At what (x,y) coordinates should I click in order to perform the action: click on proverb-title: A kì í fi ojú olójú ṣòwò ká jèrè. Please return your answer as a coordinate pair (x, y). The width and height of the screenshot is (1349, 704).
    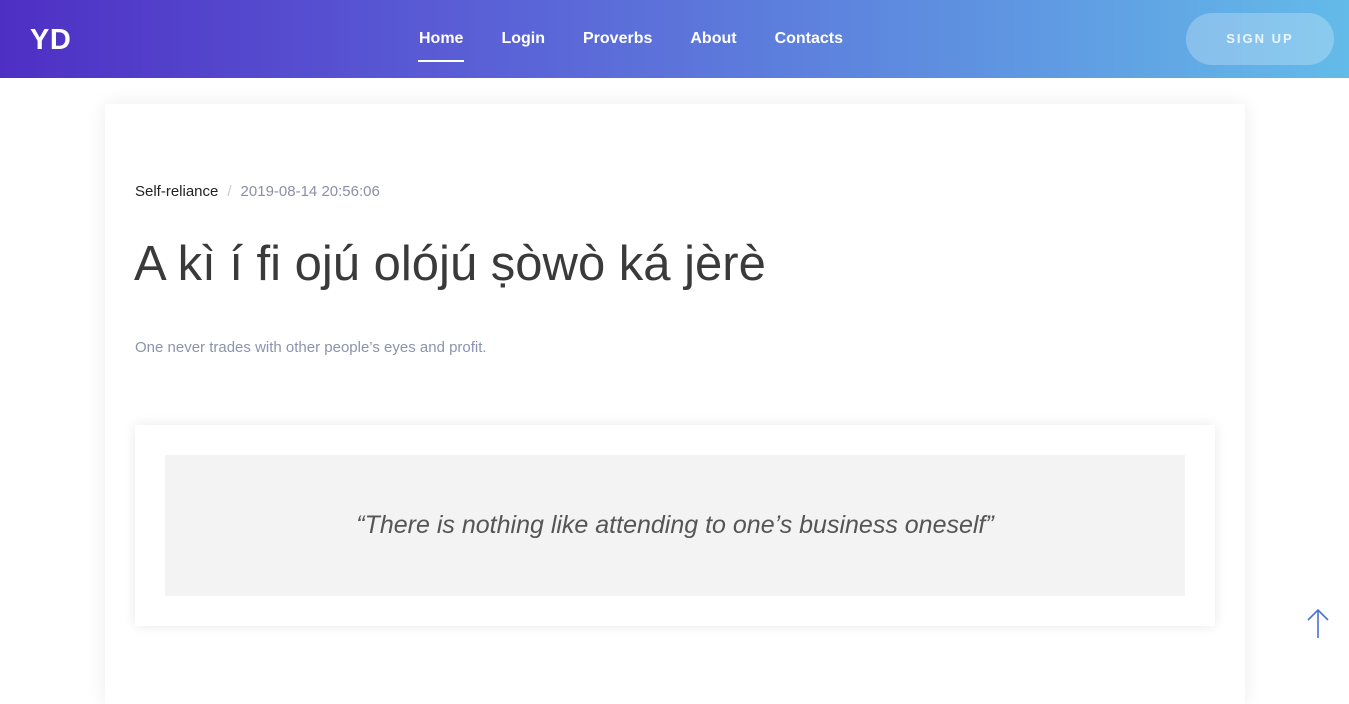
    Looking at the image, I should click on (450, 264).